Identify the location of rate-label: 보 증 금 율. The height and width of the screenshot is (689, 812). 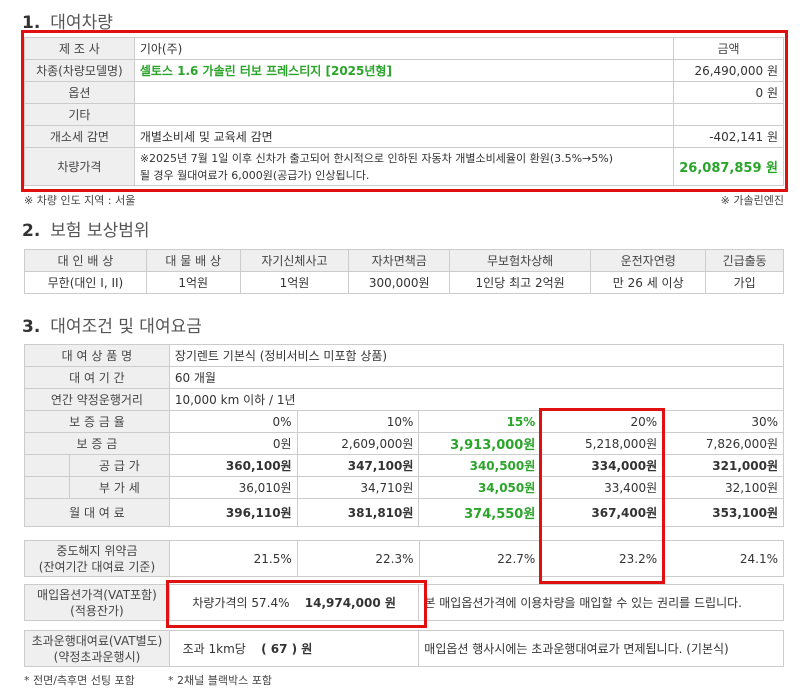
(97, 421).